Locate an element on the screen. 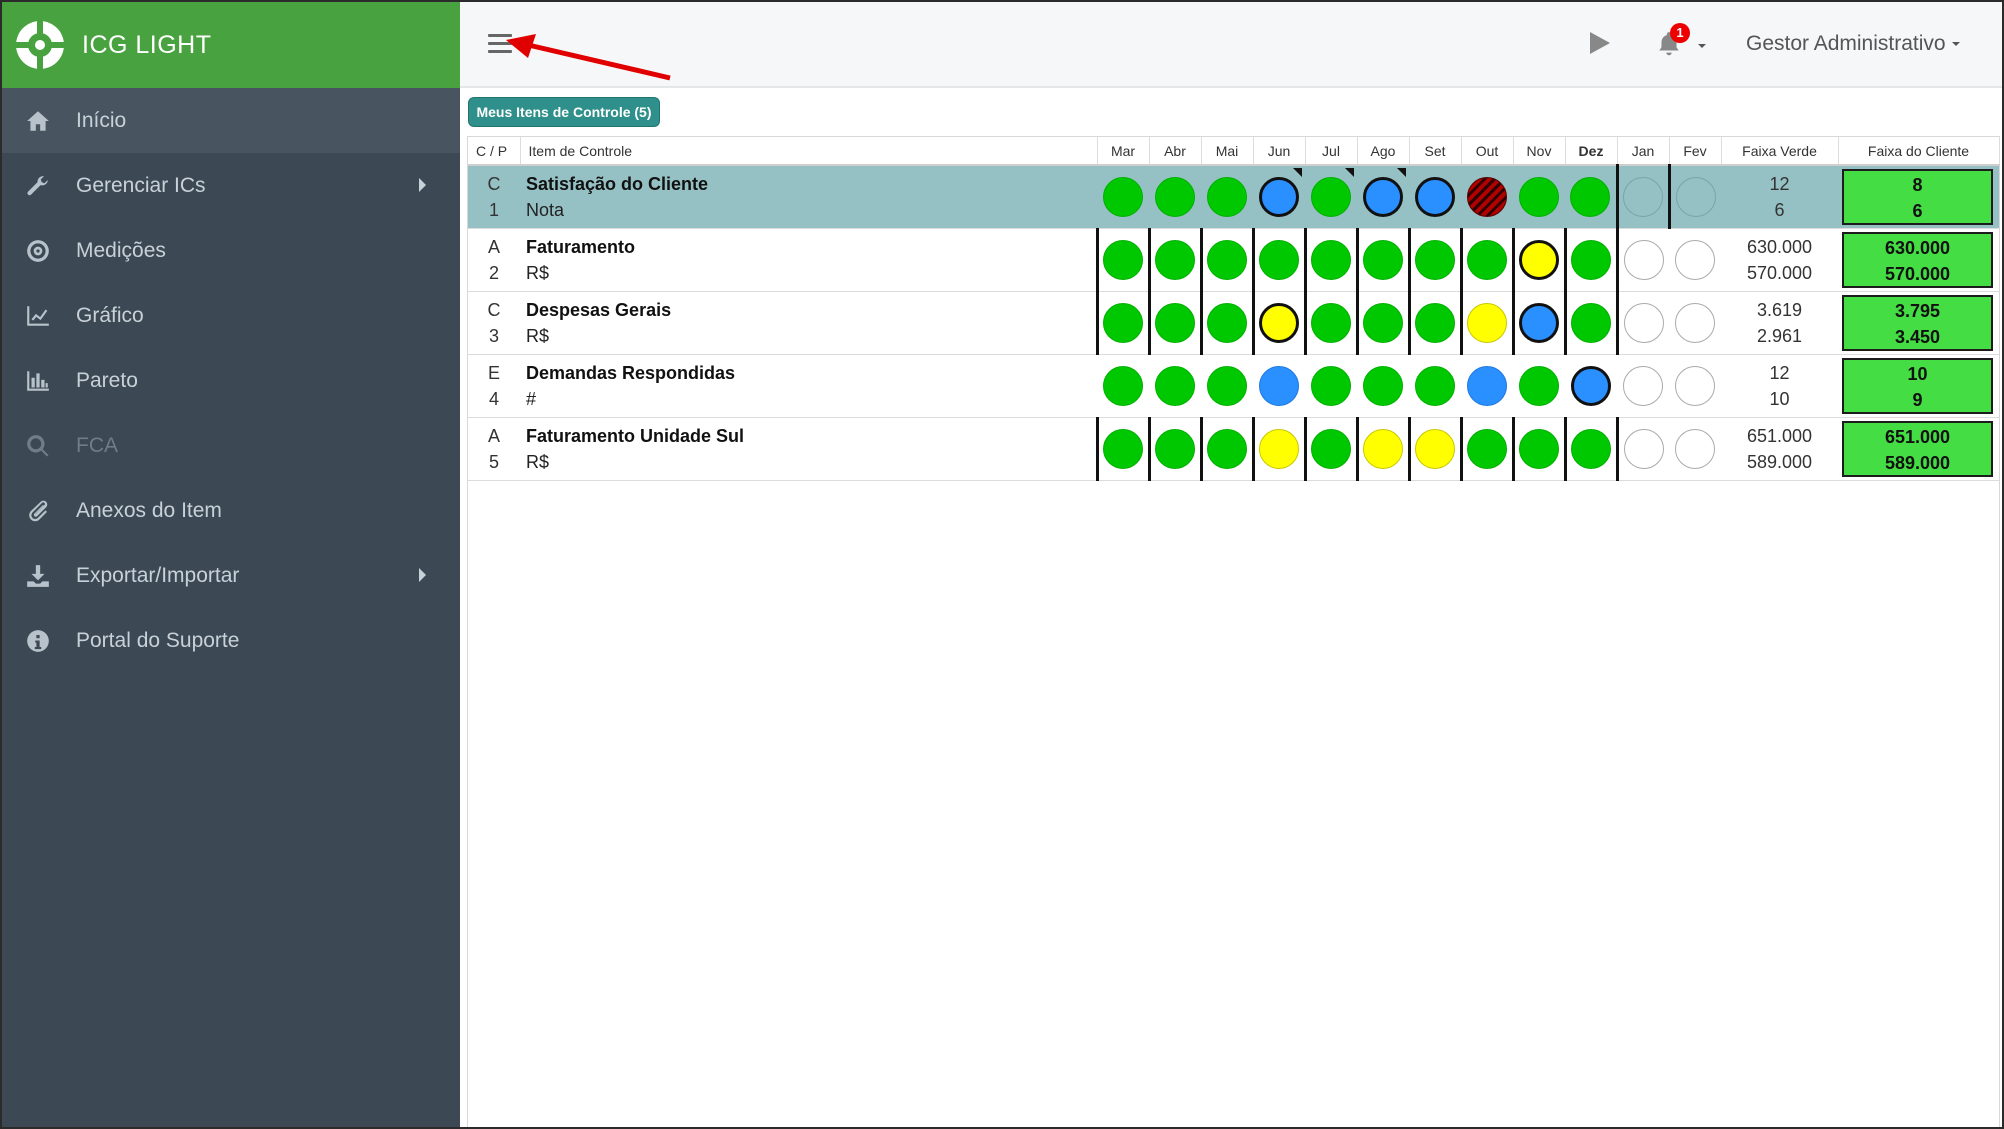  col-header-month: Dez is located at coordinates (1591, 151).